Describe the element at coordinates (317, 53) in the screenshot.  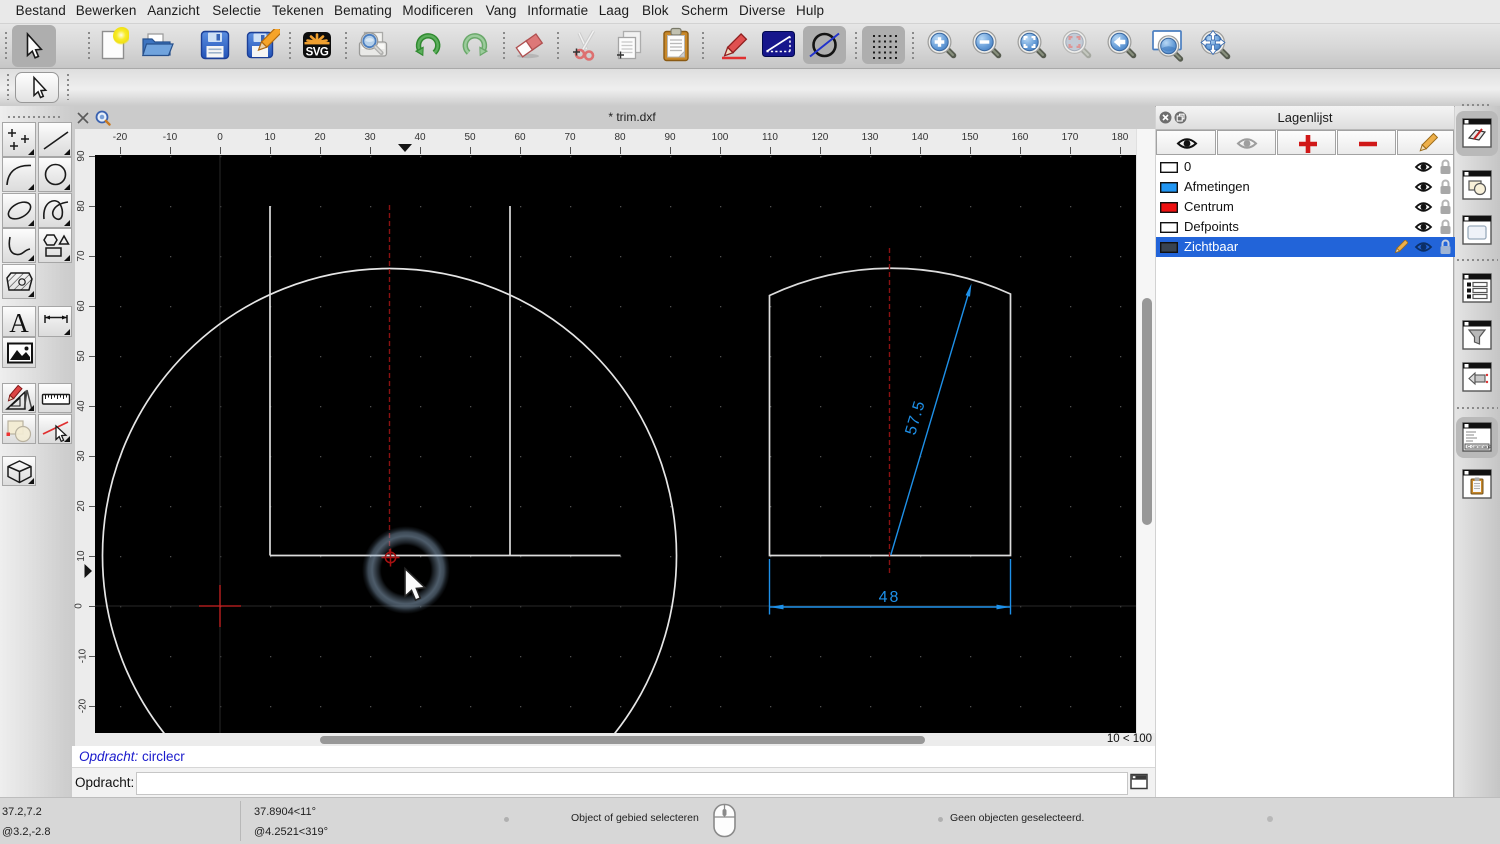
I see `svg-text: SVG` at that location.